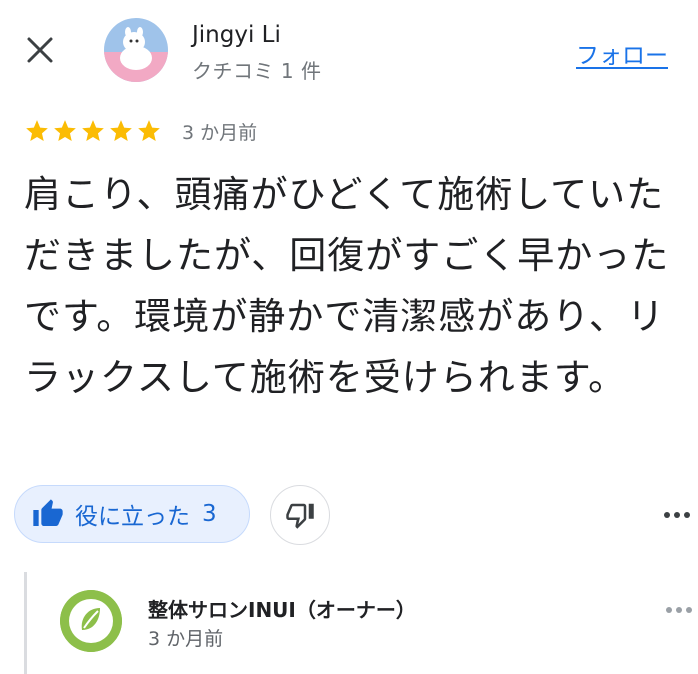 The image size is (698, 674). Describe the element at coordinates (282, 610) in the screenshot. I see `owner-name: 整体サロンINUI（オーナー）` at that location.